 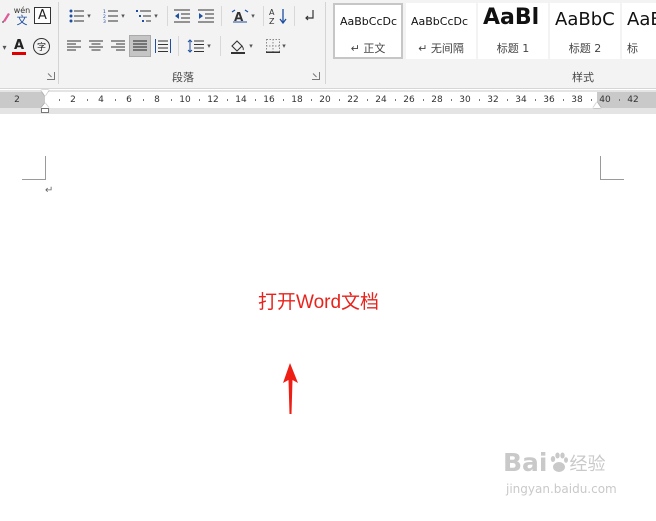 I want to click on style-name: ↵ 正文, so click(x=368, y=48).